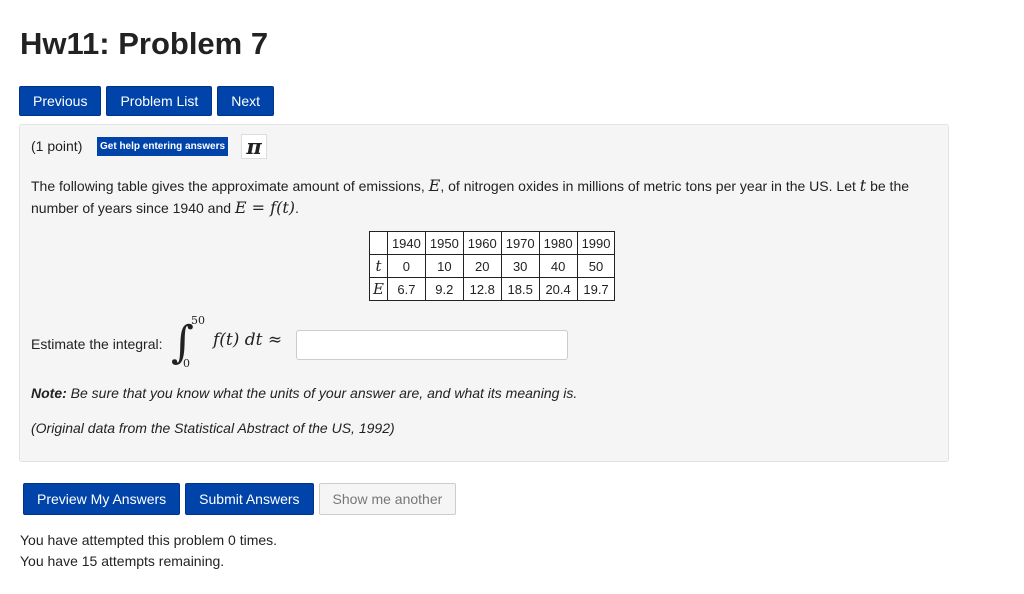 The image size is (1024, 594). Describe the element at coordinates (558, 266) in the screenshot. I see `table-cell: 40` at that location.